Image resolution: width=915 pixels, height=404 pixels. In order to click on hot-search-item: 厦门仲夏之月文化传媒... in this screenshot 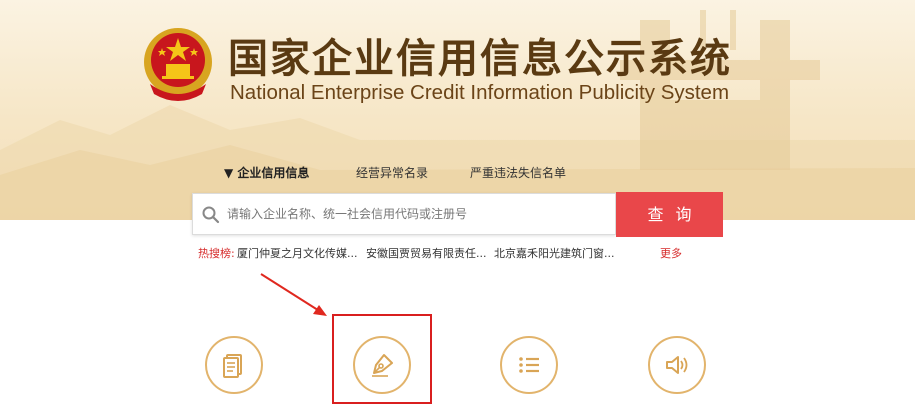, I will do `click(297, 253)`.